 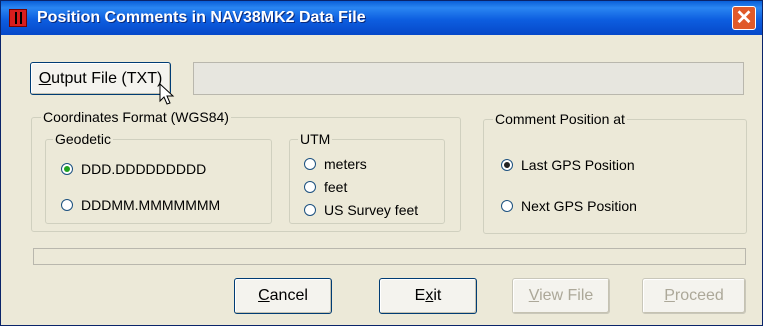 I want to click on mouse-pointer-icon, so click(x=167, y=94).